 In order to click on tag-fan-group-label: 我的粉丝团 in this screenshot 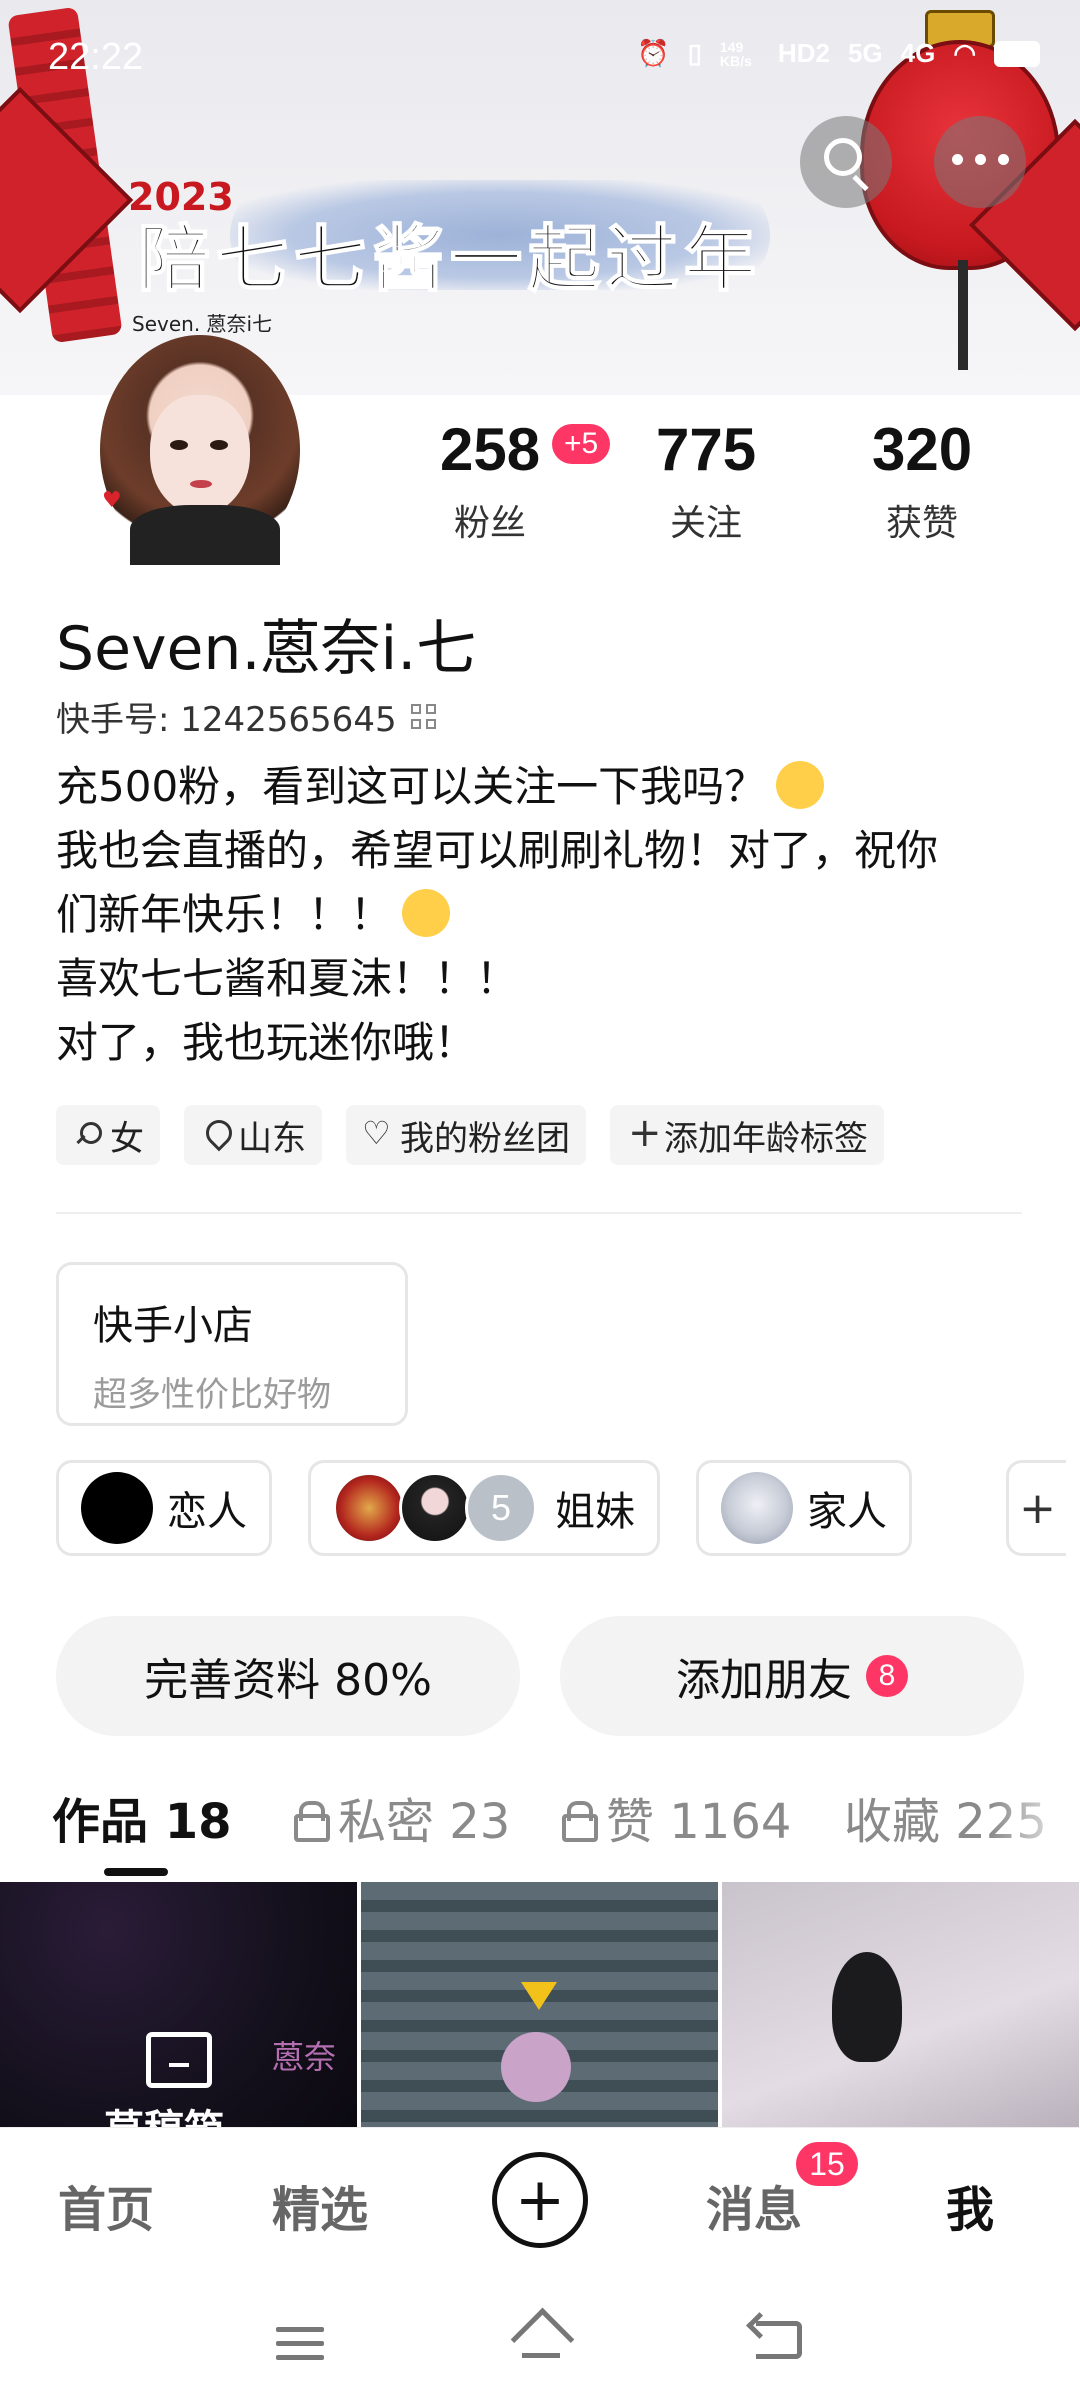, I will do `click(485, 1138)`.